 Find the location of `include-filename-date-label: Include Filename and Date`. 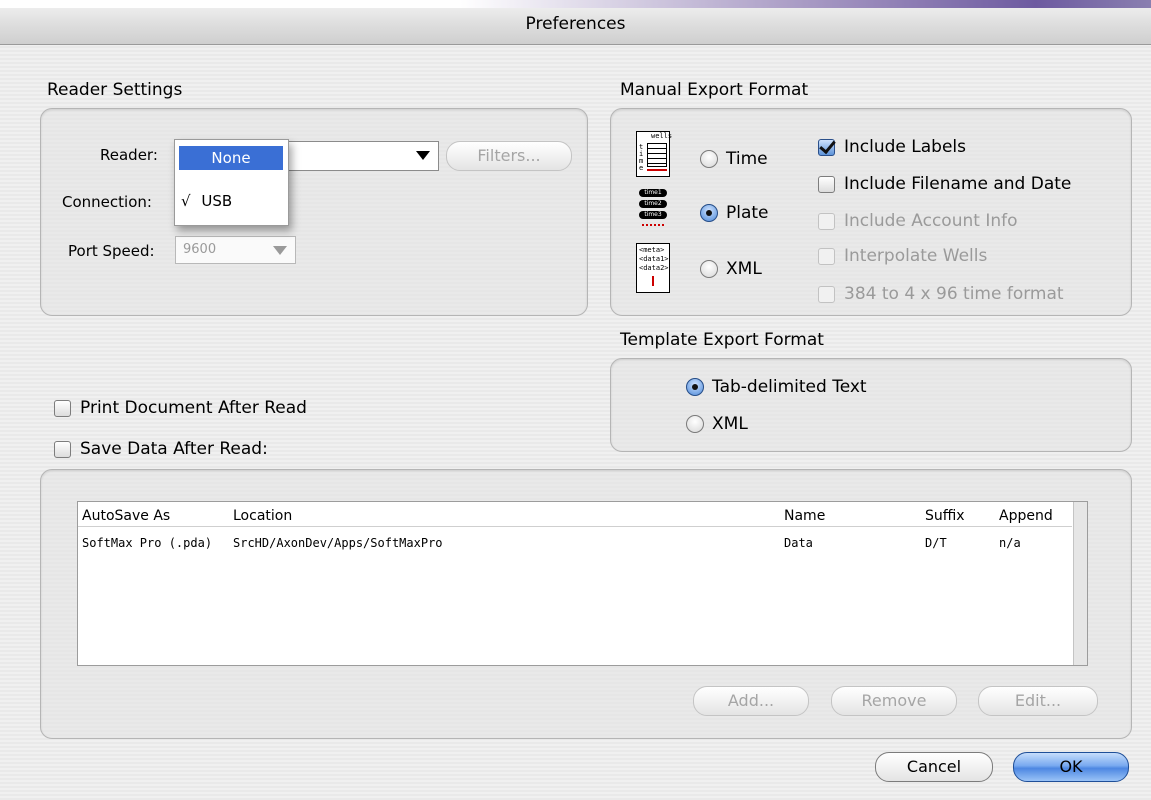

include-filename-date-label: Include Filename and Date is located at coordinates (958, 184).